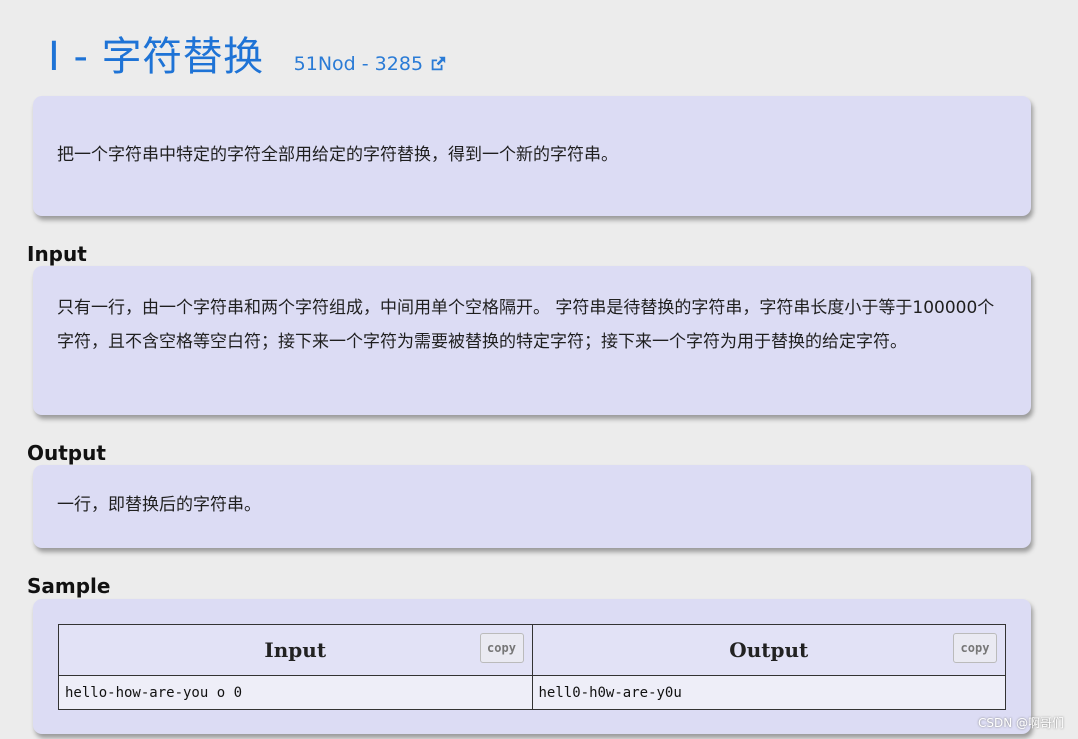  I want to click on sample-data-row: hello-how-are-you o 0 hell0-h0w-are-y0u, so click(532, 692).